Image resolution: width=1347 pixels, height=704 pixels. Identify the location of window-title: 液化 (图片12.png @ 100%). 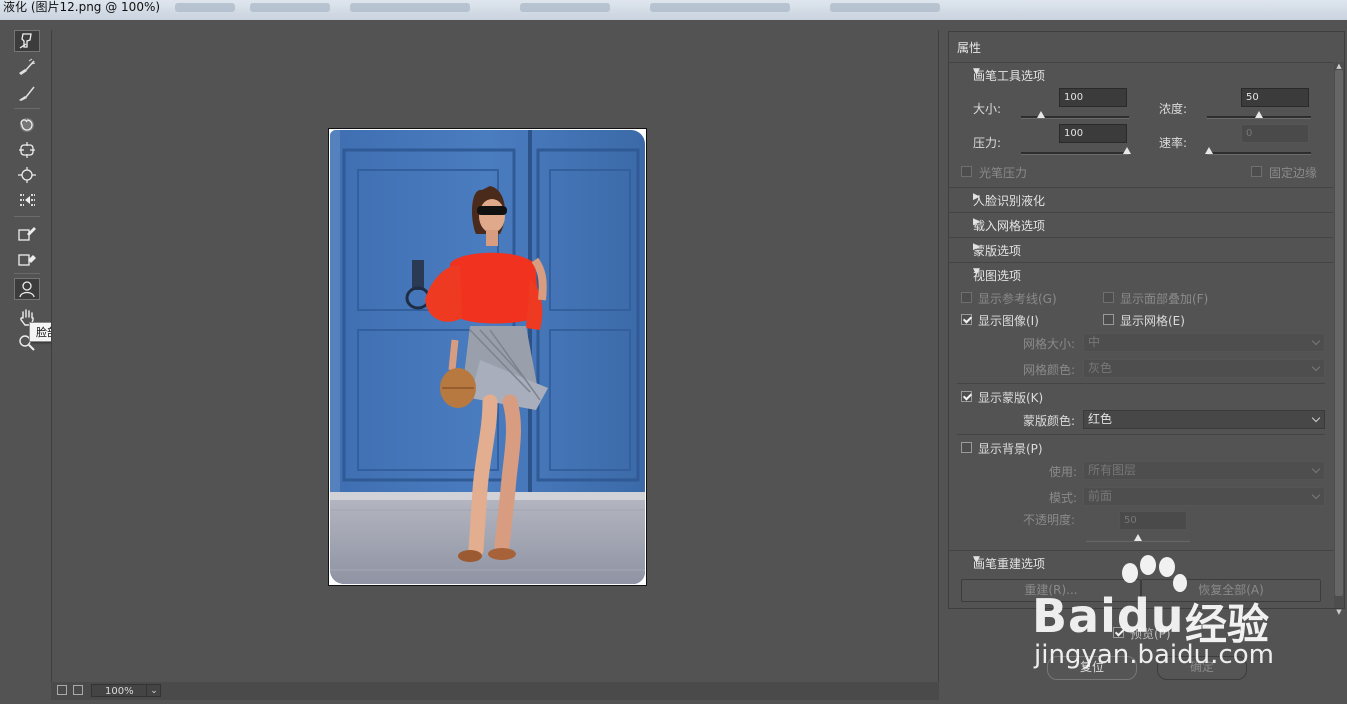
(82, 7).